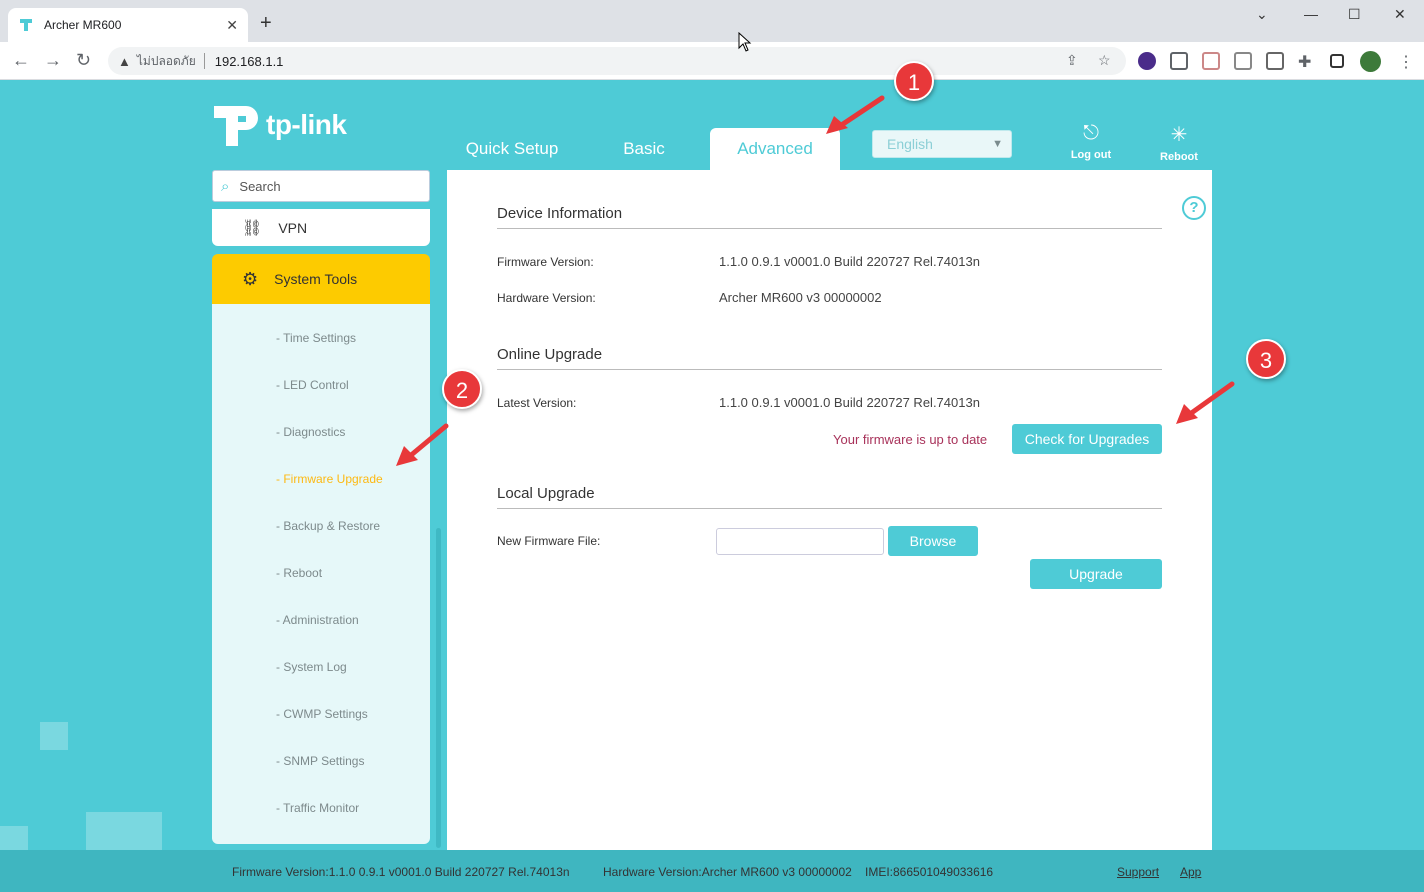 The image size is (1424, 892). Describe the element at coordinates (1096, 574) in the screenshot. I see `upgrade-button: Upgrade` at that location.